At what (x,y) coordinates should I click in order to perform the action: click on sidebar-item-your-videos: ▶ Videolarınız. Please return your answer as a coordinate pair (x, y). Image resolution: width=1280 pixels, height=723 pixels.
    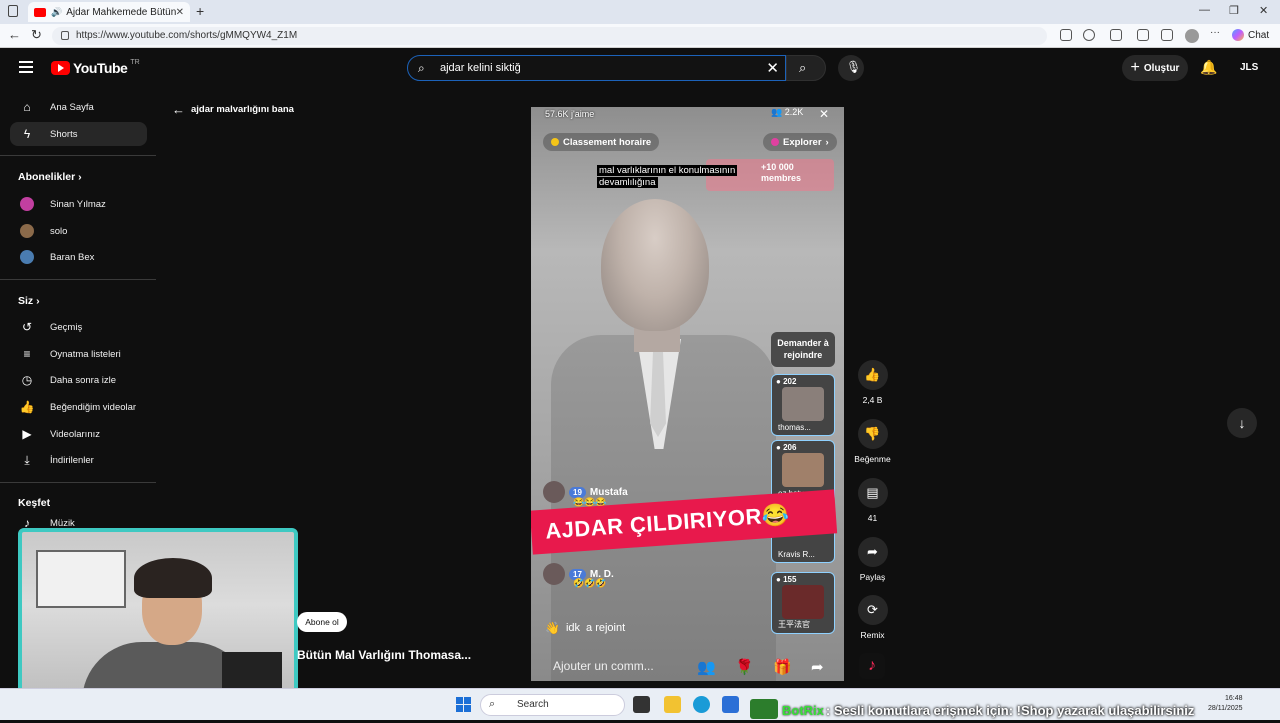
    Looking at the image, I should click on (78, 434).